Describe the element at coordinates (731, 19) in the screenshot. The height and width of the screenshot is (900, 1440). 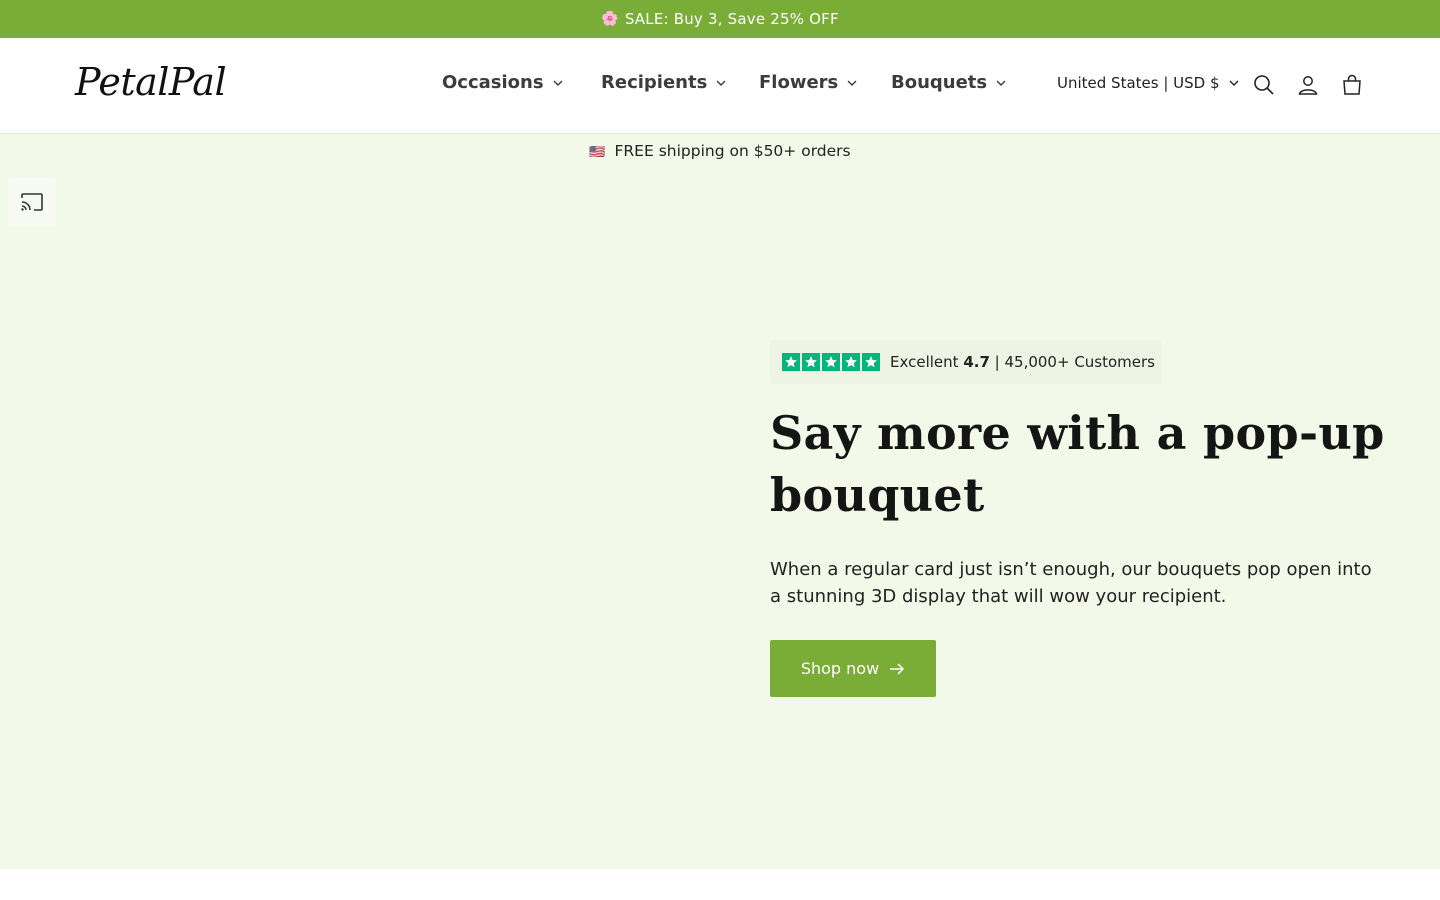
I see `announcement-text: SALE: Buy 3, Save 25% OFF` at that location.